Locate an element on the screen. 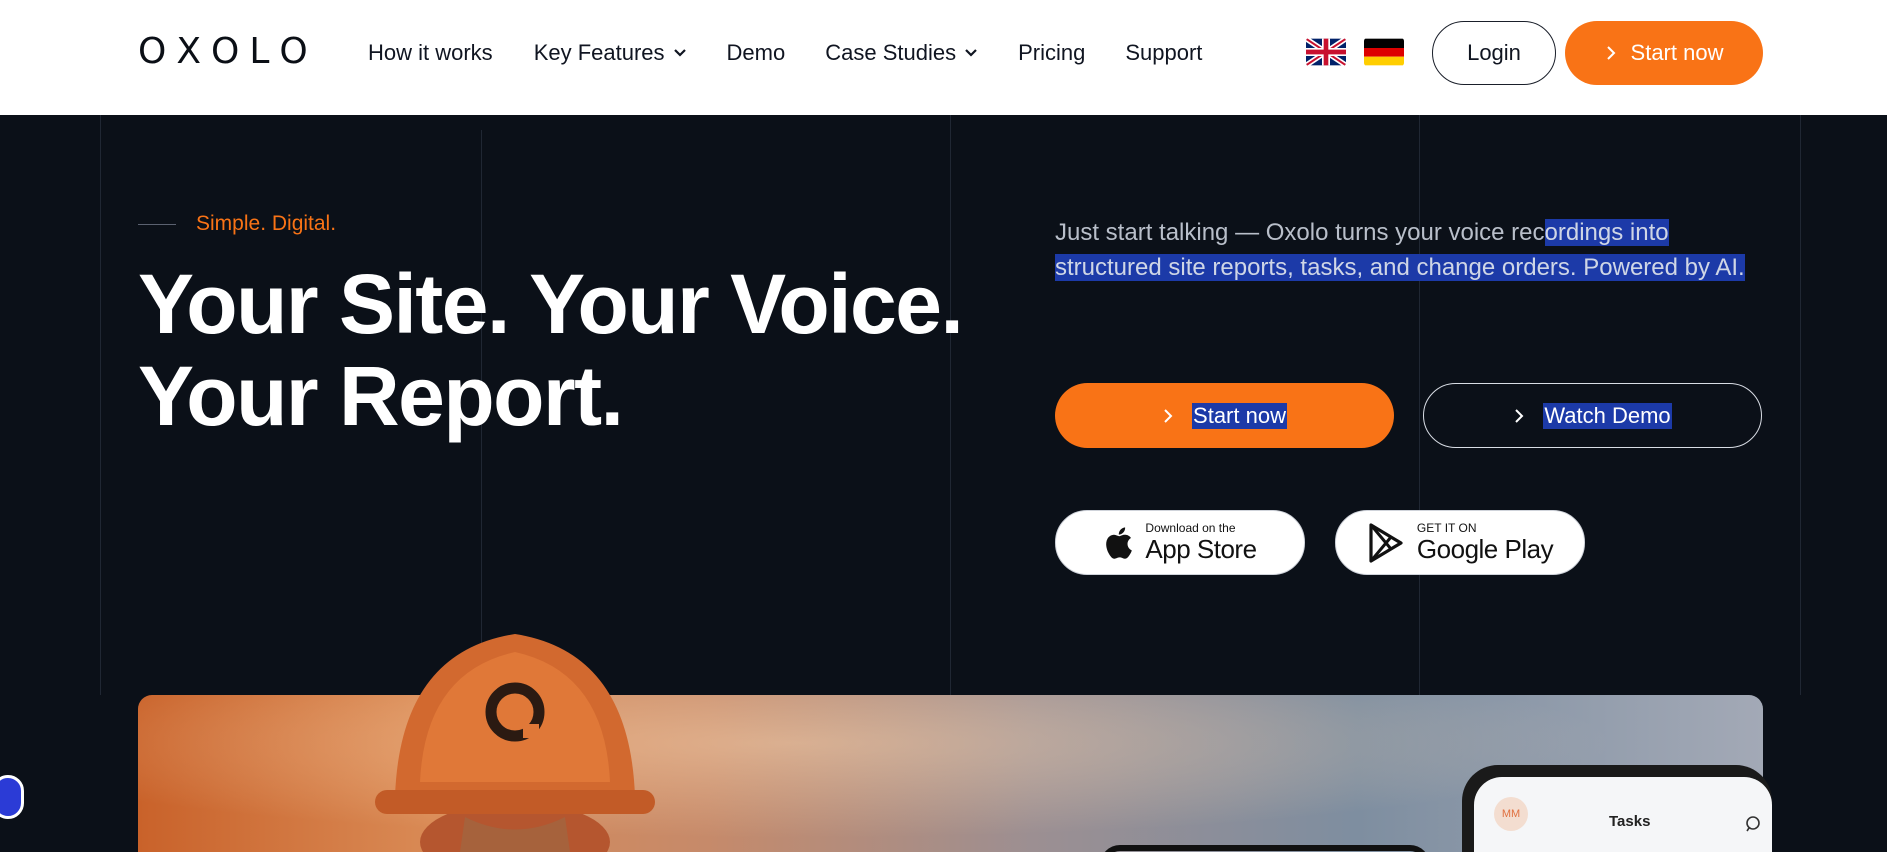 The image size is (1887, 852). app-store-big: App Store is located at coordinates (1201, 549).